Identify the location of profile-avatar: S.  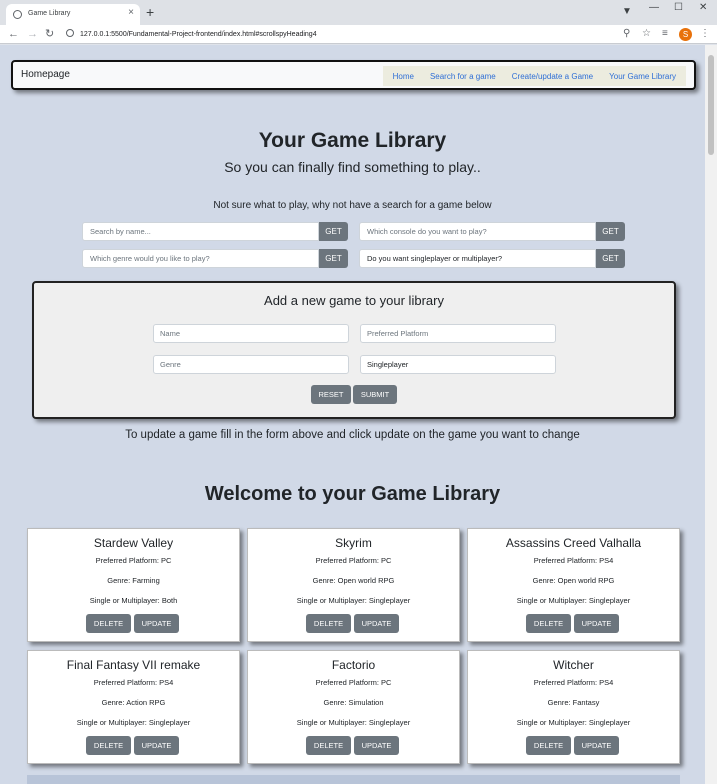
(685, 34).